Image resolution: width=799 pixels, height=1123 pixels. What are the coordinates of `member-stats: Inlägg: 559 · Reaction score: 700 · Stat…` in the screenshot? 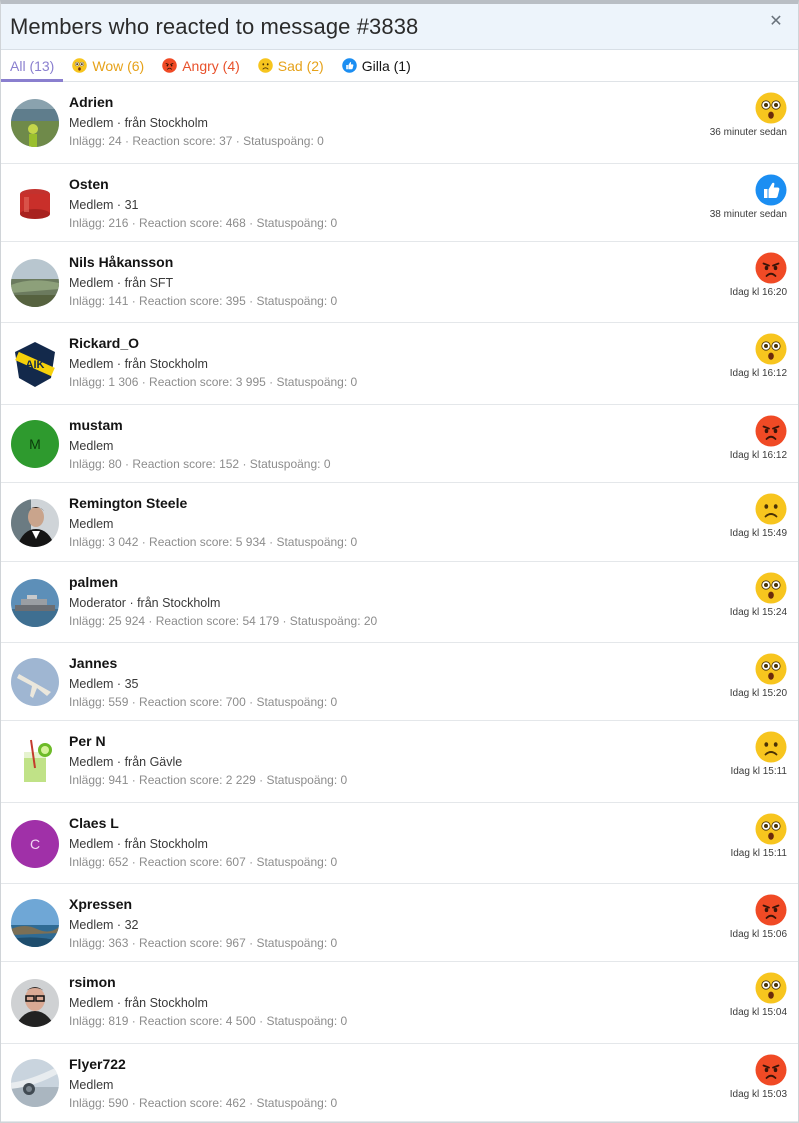 It's located at (203, 702).